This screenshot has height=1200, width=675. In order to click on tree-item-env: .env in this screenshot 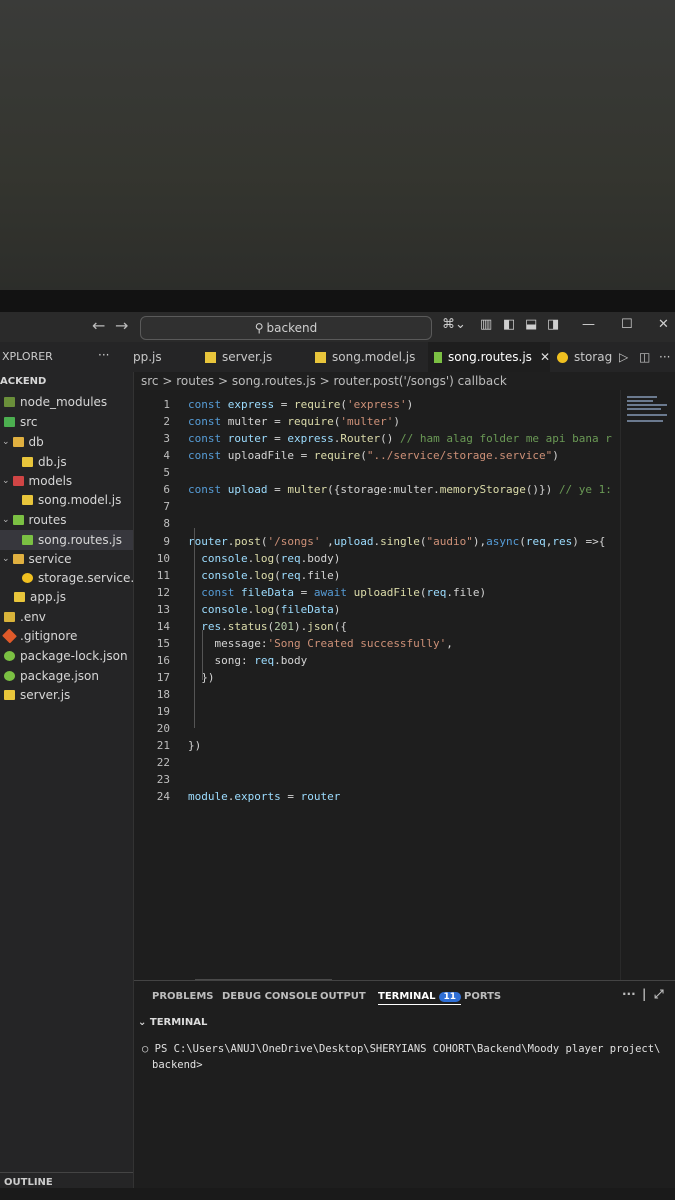, I will do `click(25, 617)`.